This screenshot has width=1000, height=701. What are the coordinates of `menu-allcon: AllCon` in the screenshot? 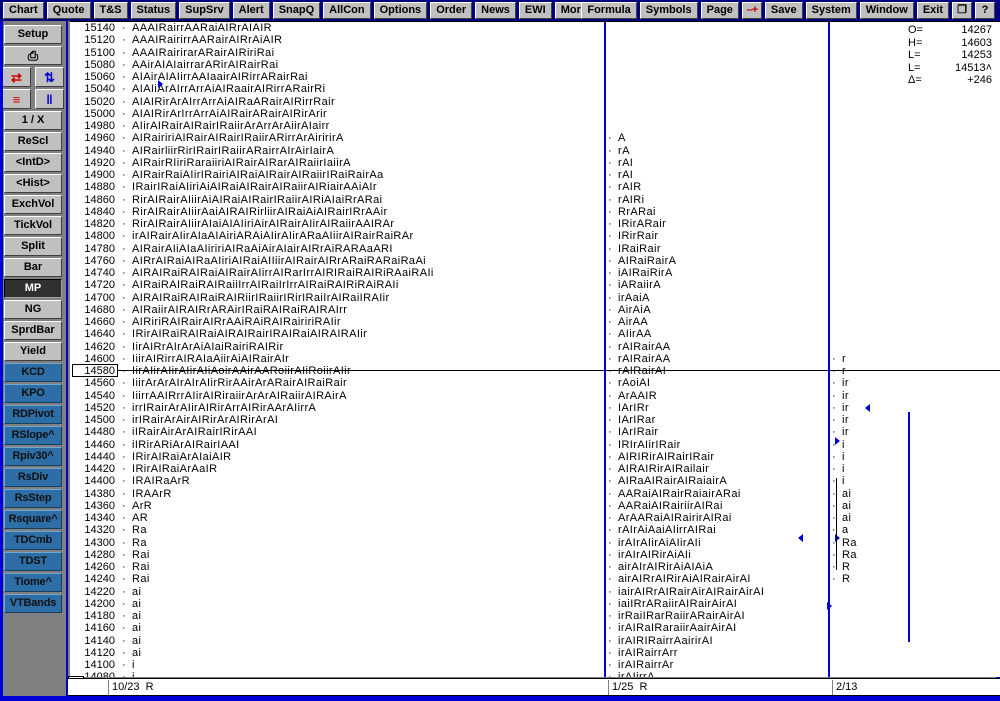 It's located at (347, 10).